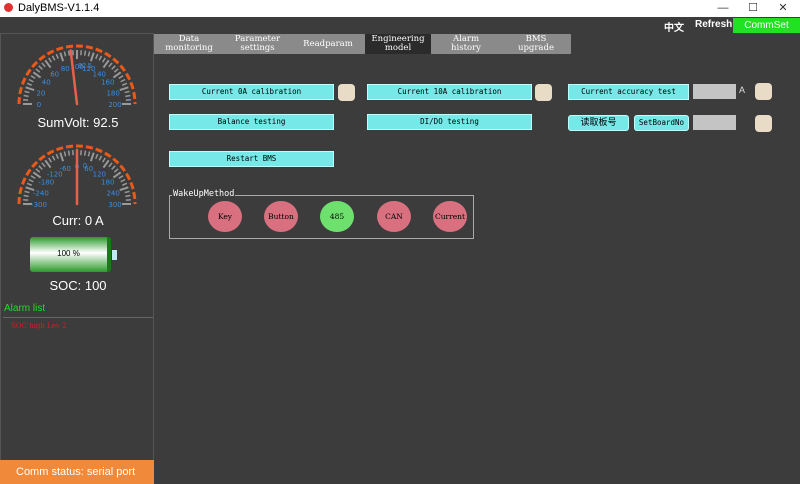 Image resolution: width=800 pixels, height=484 pixels. I want to click on battery-terminal, so click(114, 255).